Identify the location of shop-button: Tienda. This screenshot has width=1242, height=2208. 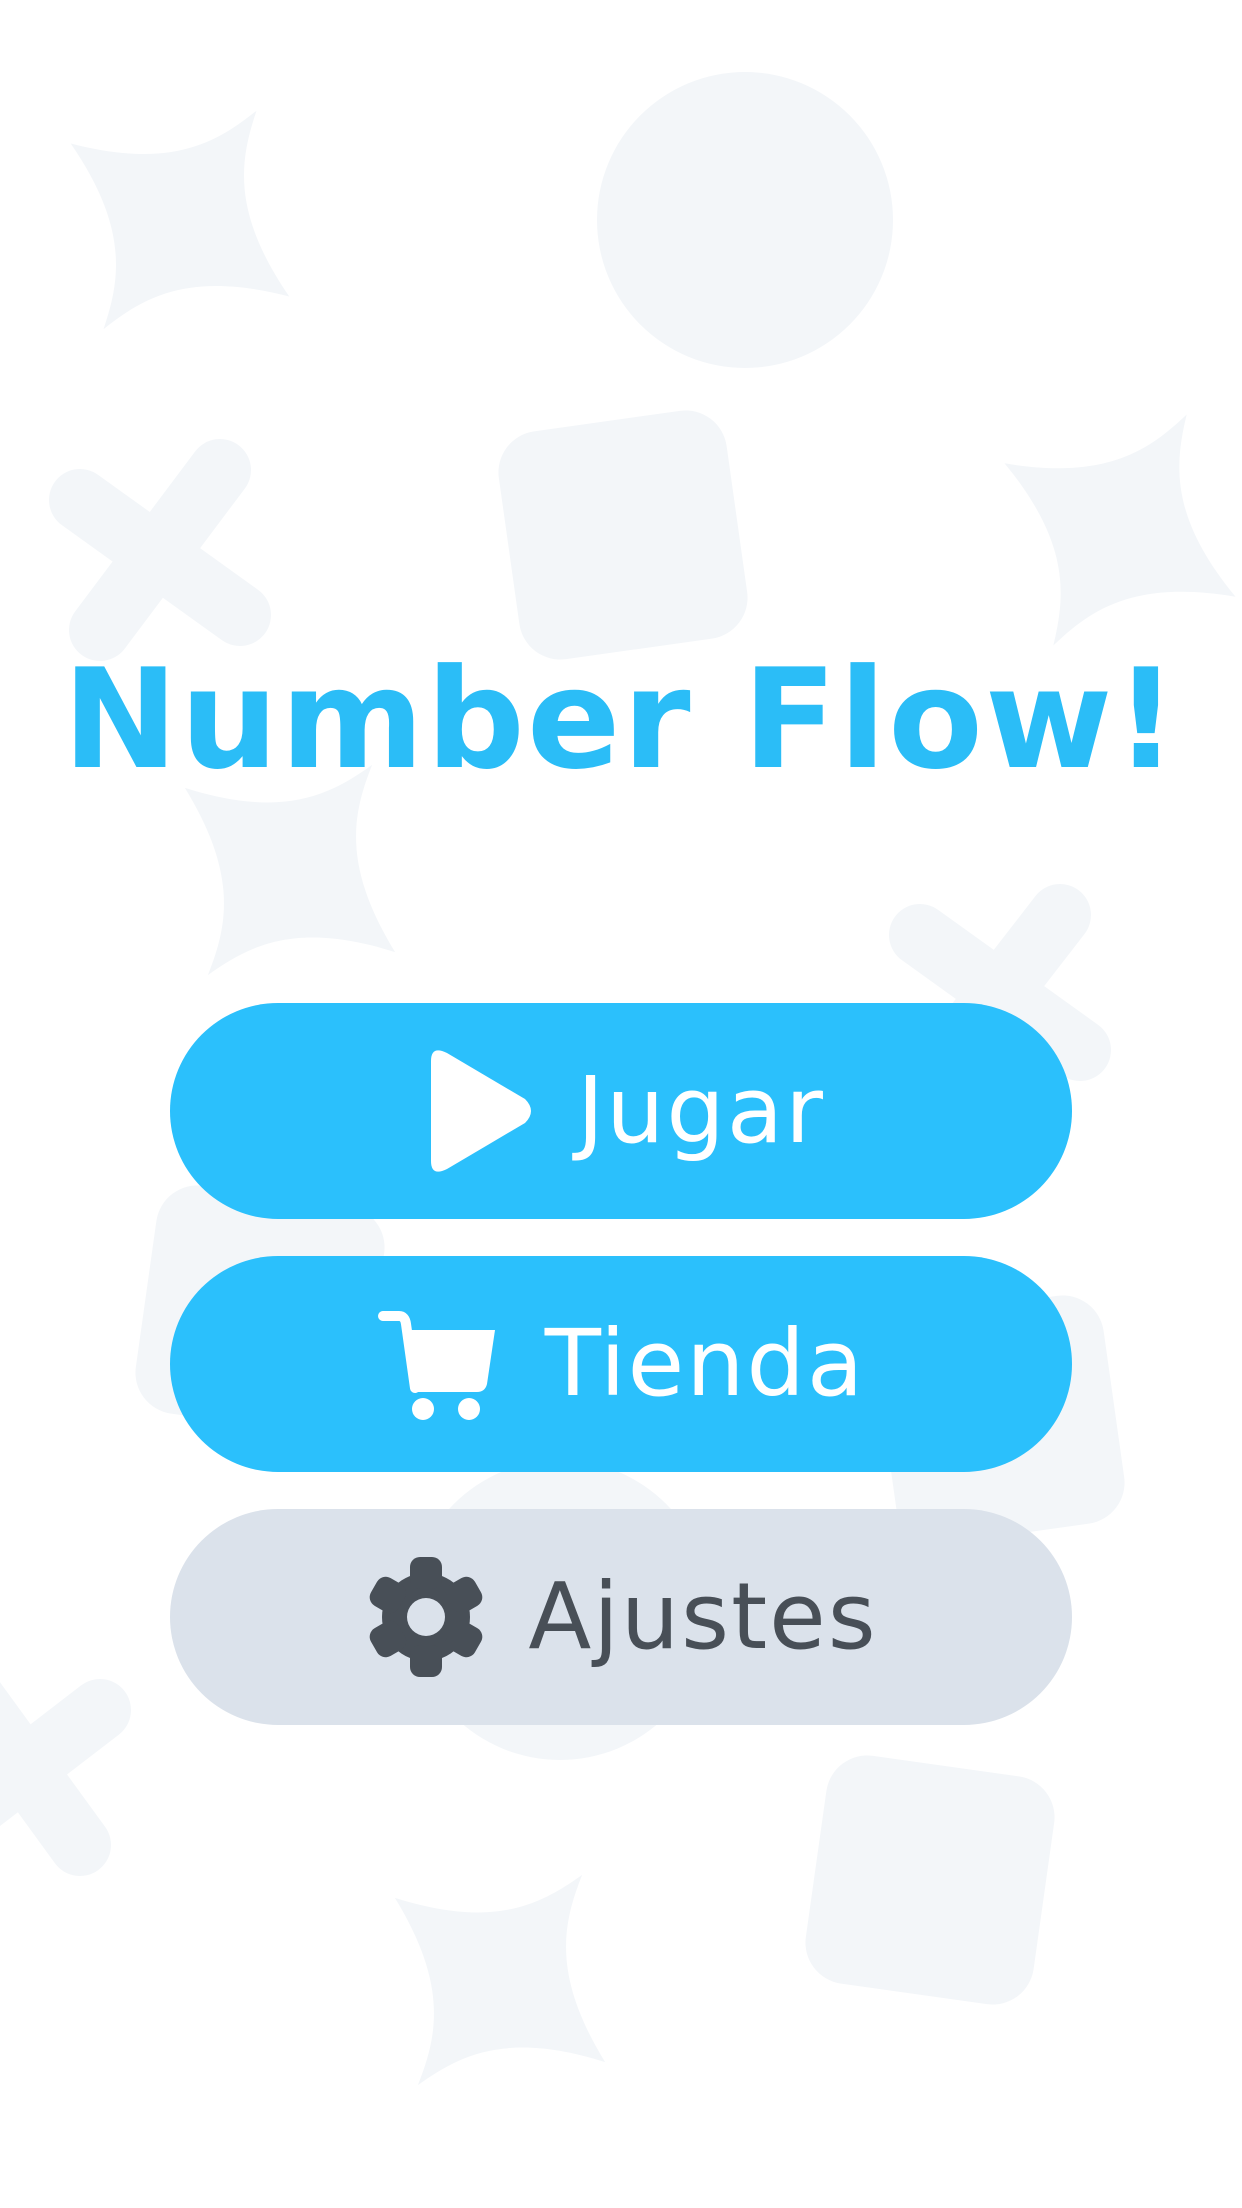
(621, 1364).